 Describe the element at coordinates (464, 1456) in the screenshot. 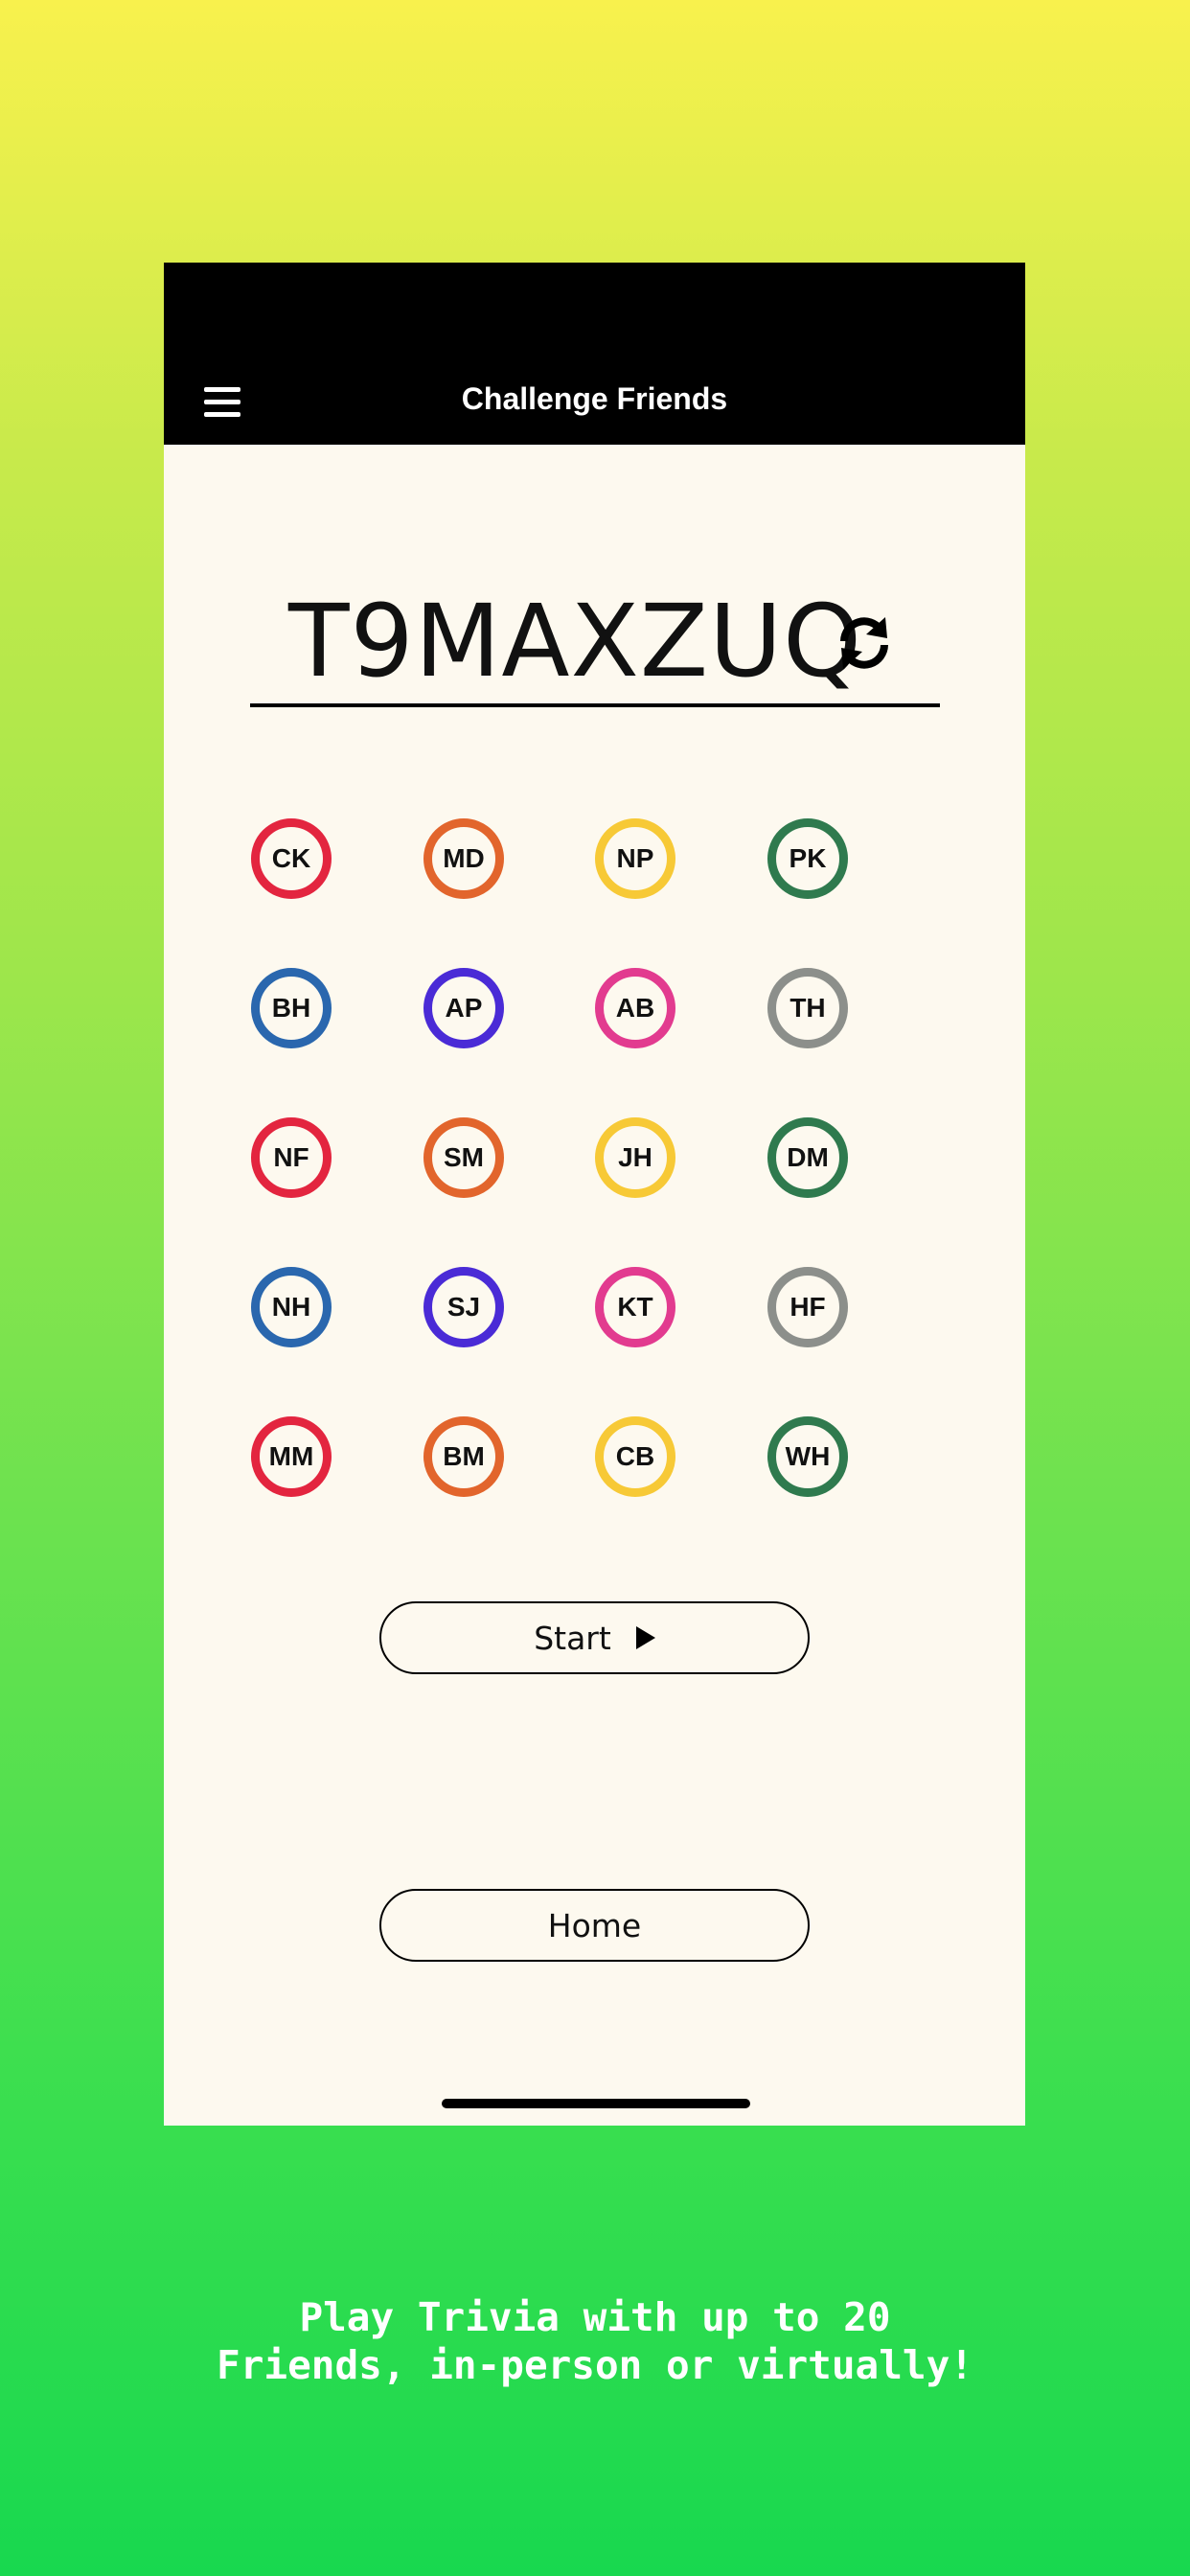

I see `player-avatar-bm: BM` at that location.